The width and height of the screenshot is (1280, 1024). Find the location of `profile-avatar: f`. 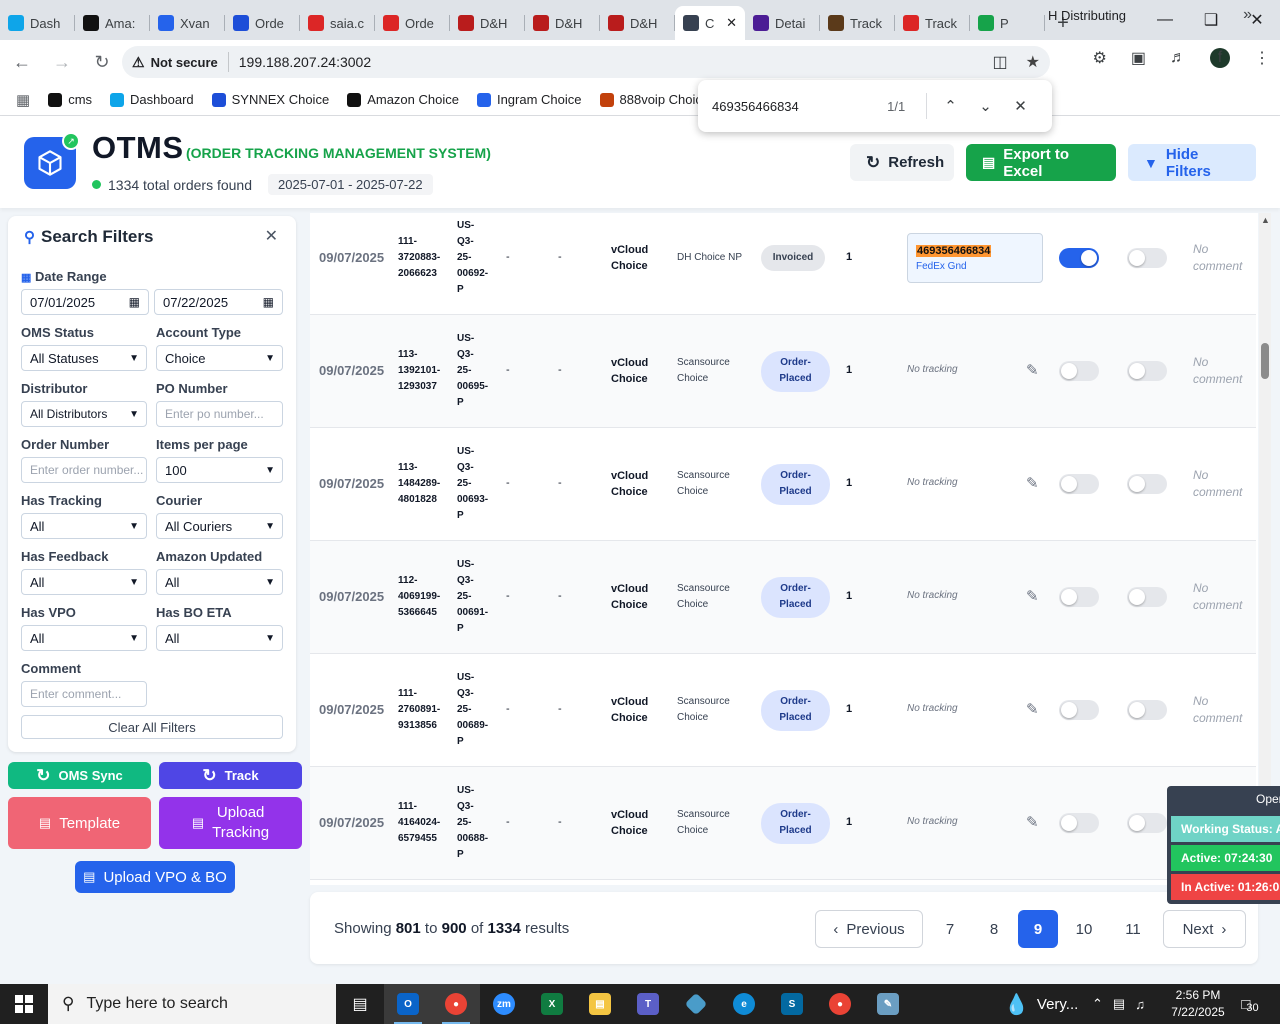

profile-avatar: f is located at coordinates (1220, 58).